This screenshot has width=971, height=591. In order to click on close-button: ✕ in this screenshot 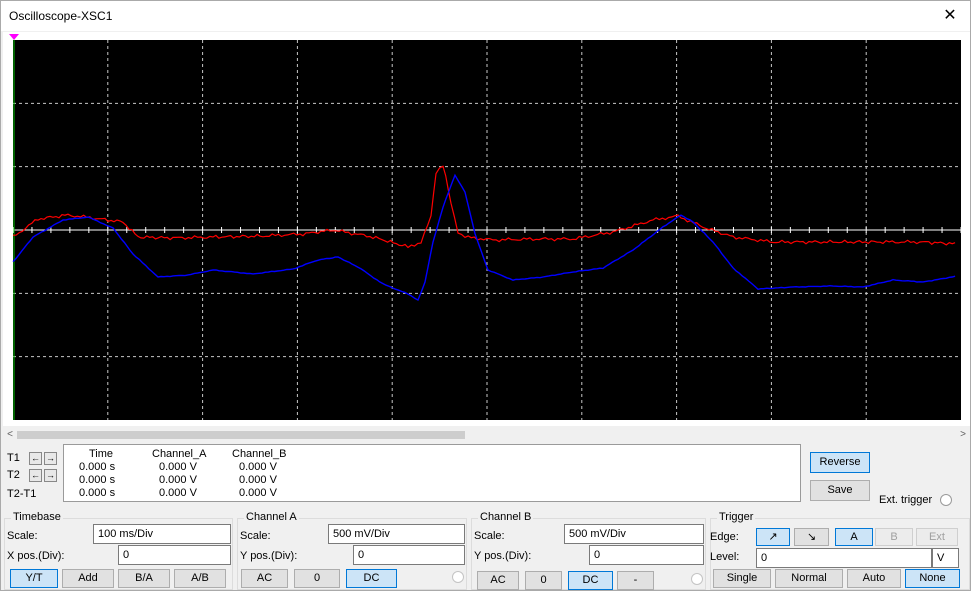, I will do `click(950, 16)`.